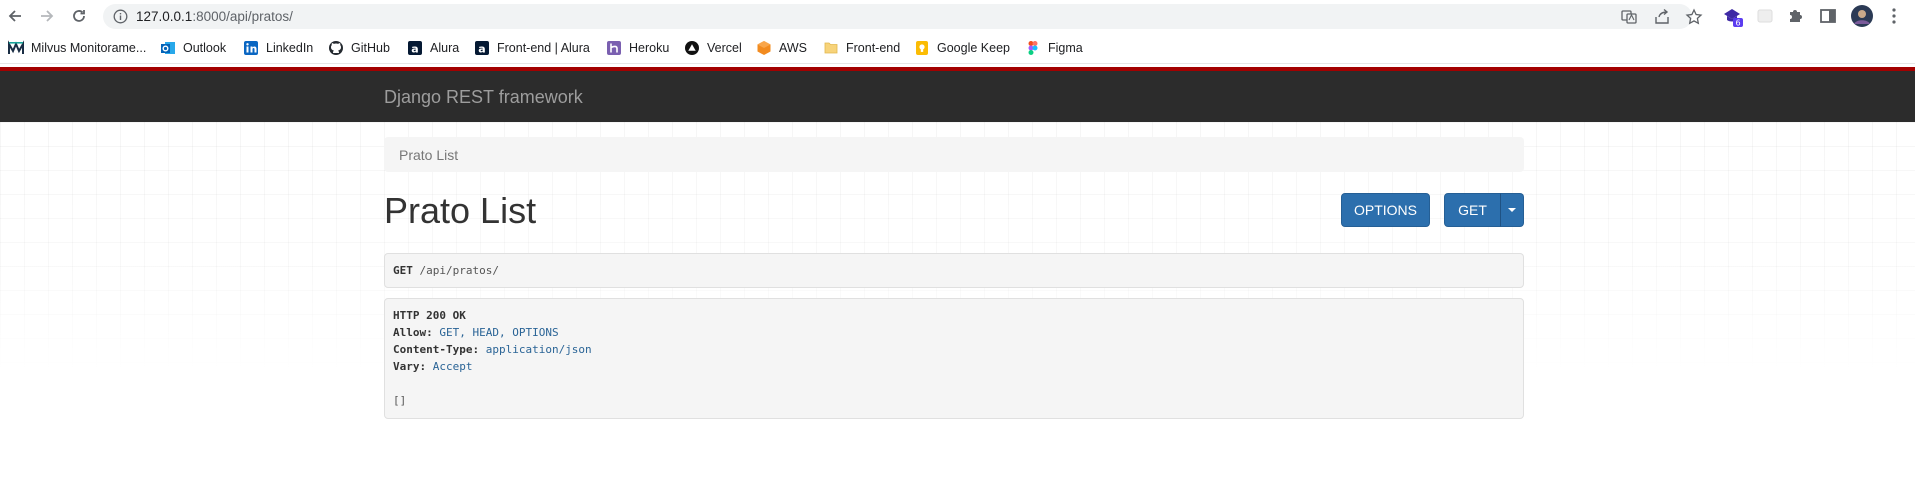 This screenshot has height=481, width=1915. I want to click on bookmark-github: GitHub, so click(359, 48).